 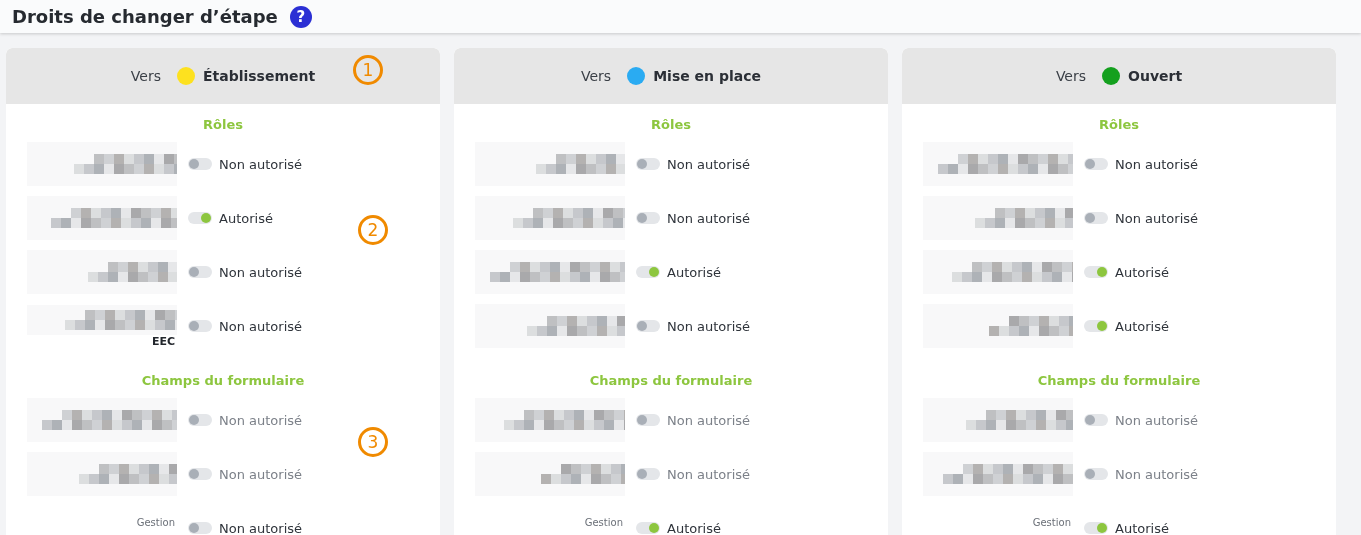 I want to click on annotation-marker: 2, so click(x=373, y=230).